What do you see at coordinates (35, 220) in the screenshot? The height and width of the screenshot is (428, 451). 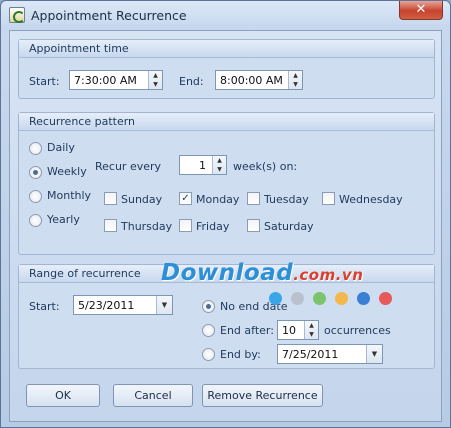 I see `yearly-radio` at bounding box center [35, 220].